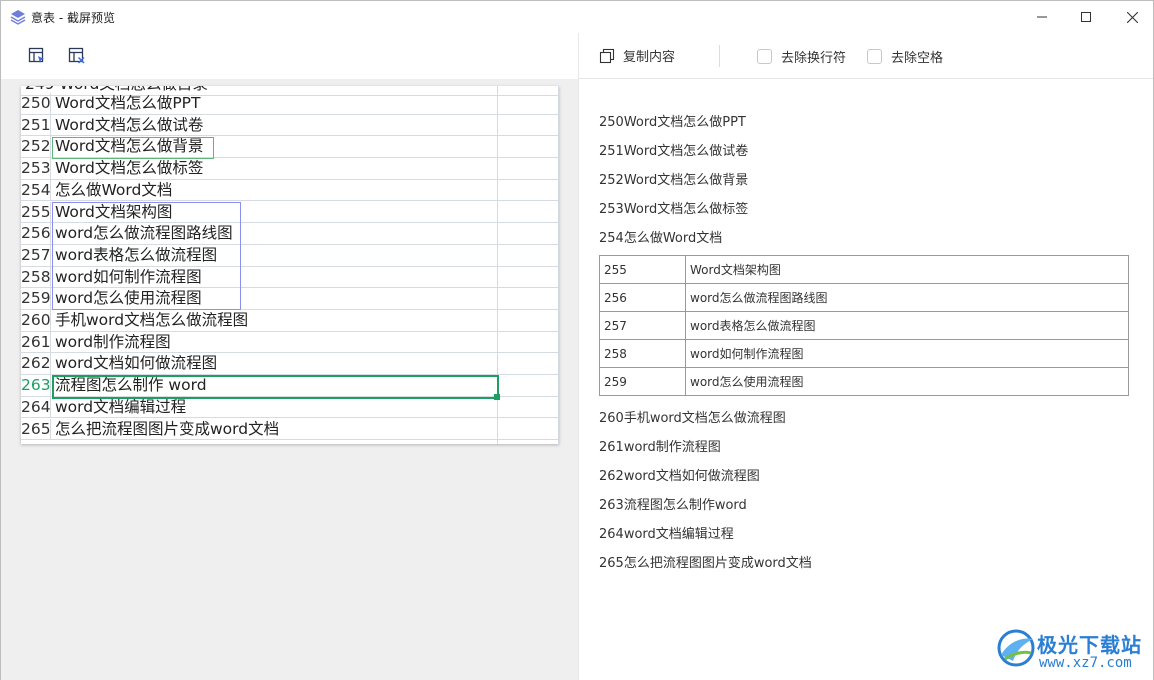  I want to click on window-title: 意表 - 截屏预览, so click(73, 18).